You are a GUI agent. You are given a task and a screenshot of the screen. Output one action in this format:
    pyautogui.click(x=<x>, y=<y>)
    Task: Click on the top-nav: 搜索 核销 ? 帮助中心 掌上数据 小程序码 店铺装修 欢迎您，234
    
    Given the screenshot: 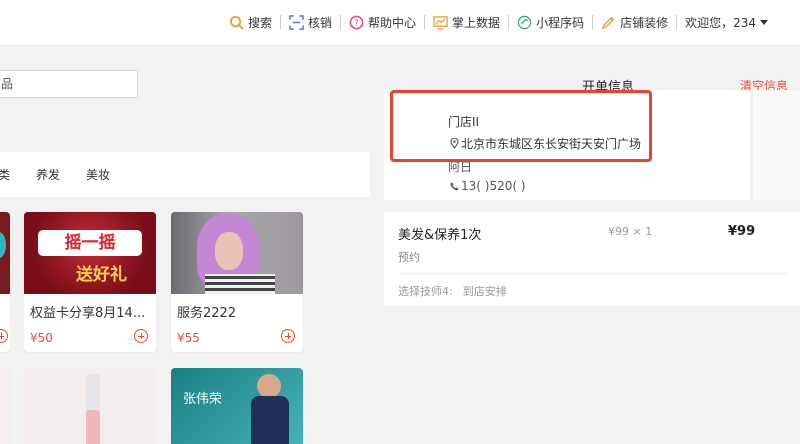 What is the action you would take?
    pyautogui.click(x=498, y=22)
    